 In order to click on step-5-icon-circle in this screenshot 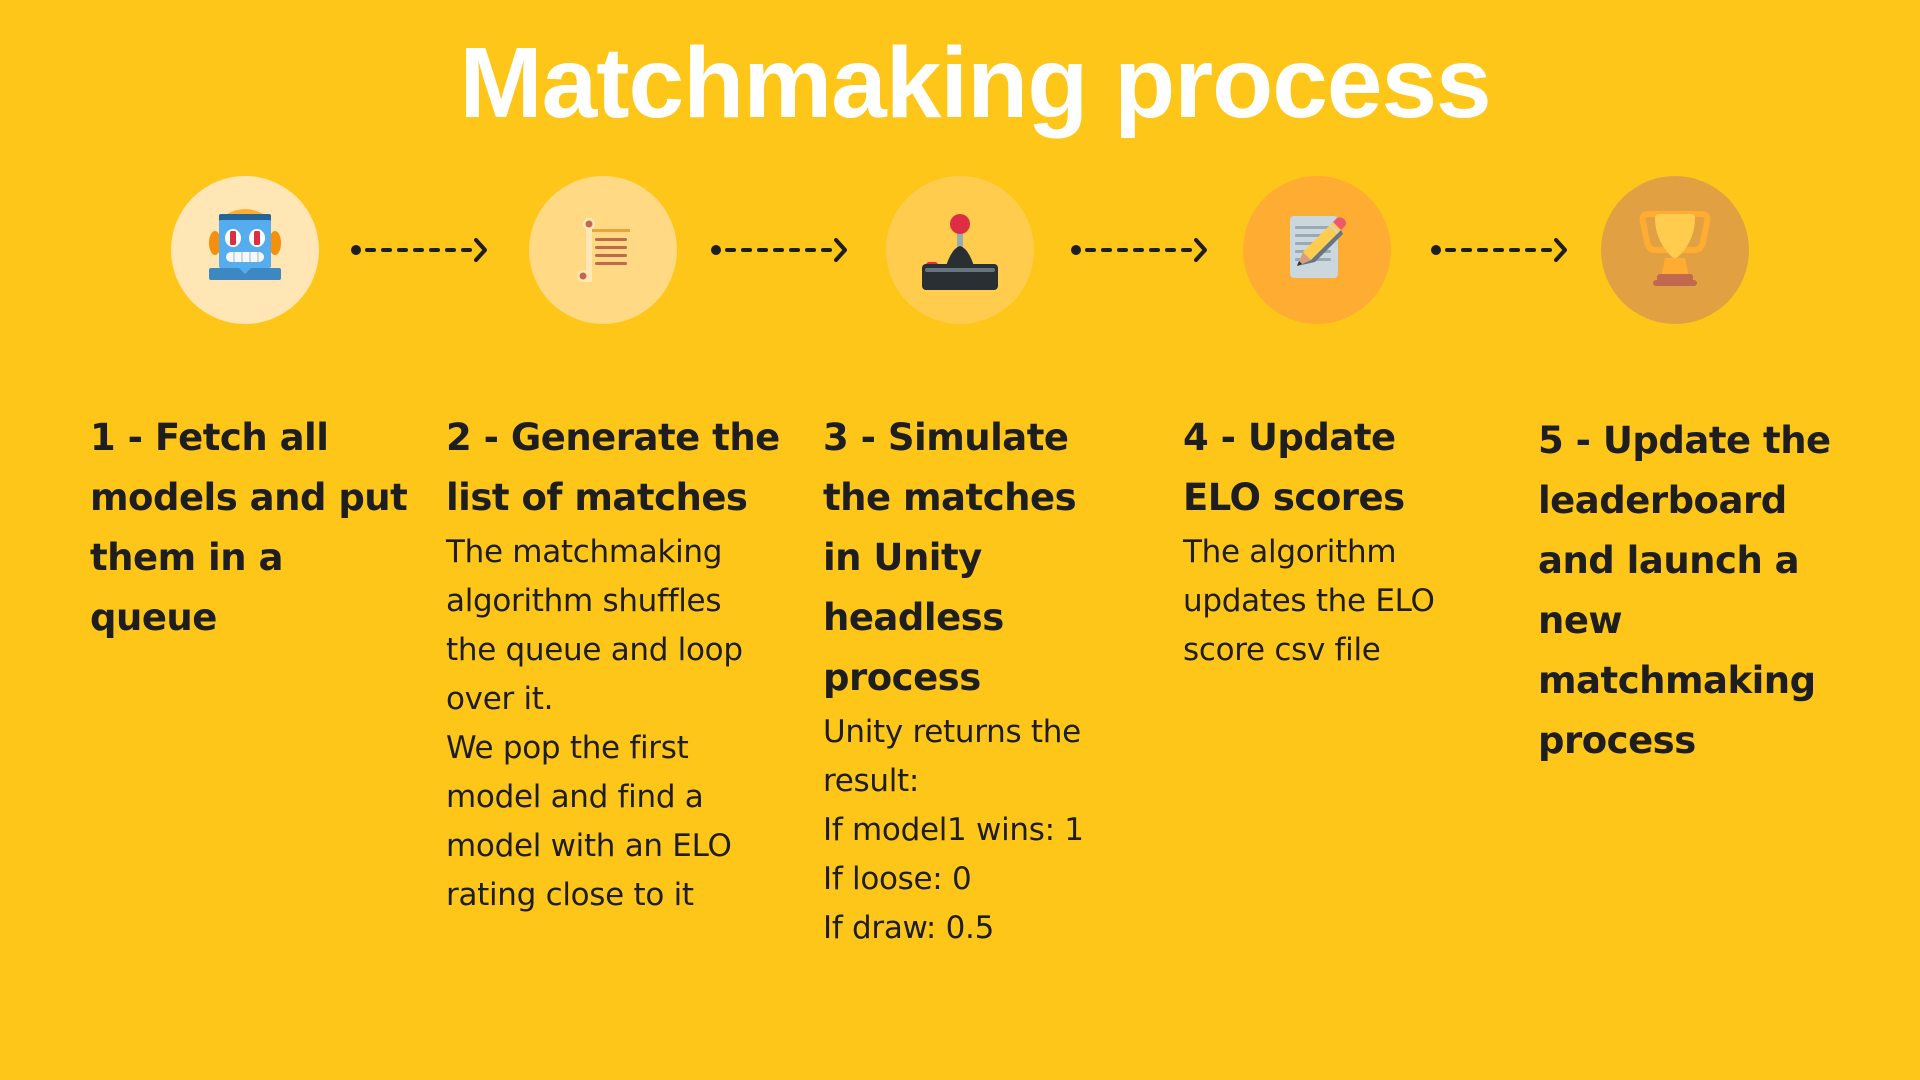, I will do `click(1675, 250)`.